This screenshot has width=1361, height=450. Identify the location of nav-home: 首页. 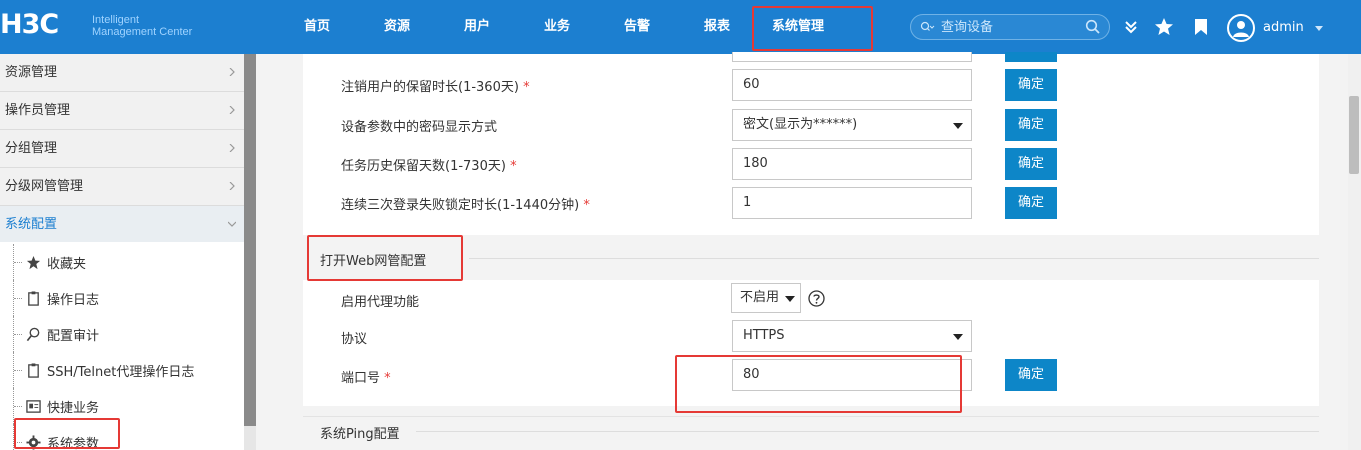
(317, 27).